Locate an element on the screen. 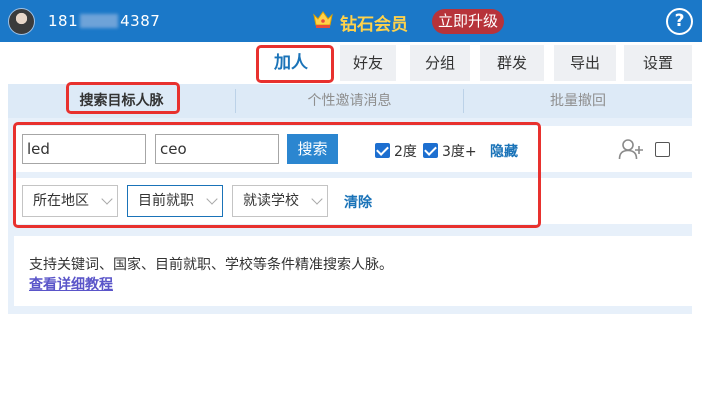 The width and height of the screenshot is (702, 411). tab-invite-message: 个性邀请消息 is located at coordinates (349, 101).